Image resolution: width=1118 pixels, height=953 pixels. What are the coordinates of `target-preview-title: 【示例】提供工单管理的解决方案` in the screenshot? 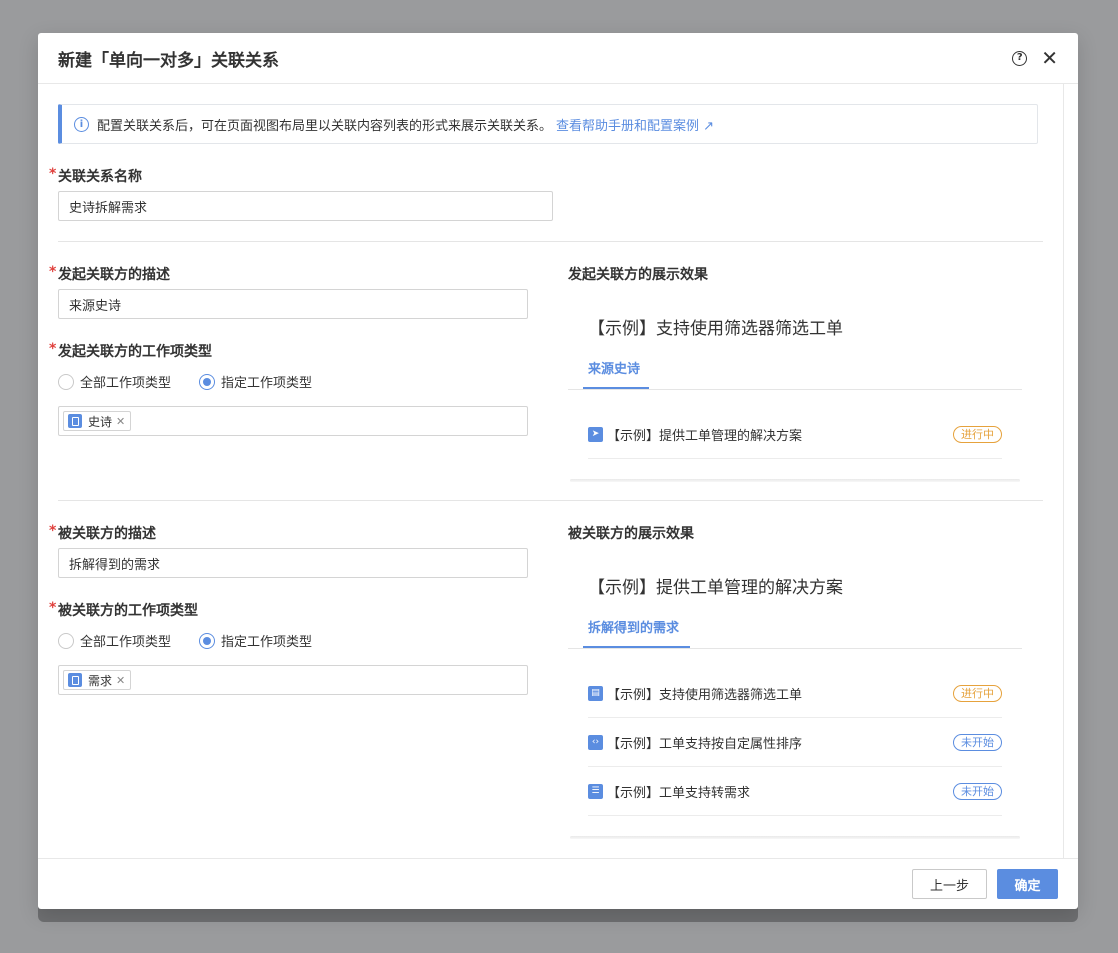 It's located at (715, 588).